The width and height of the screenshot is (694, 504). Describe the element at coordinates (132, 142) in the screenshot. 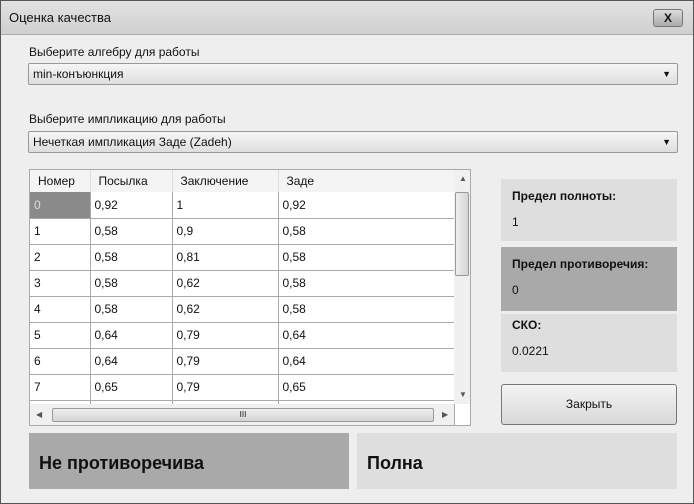

I see `implication-value: Нечеткая импликация Заде (Zadeh)` at that location.